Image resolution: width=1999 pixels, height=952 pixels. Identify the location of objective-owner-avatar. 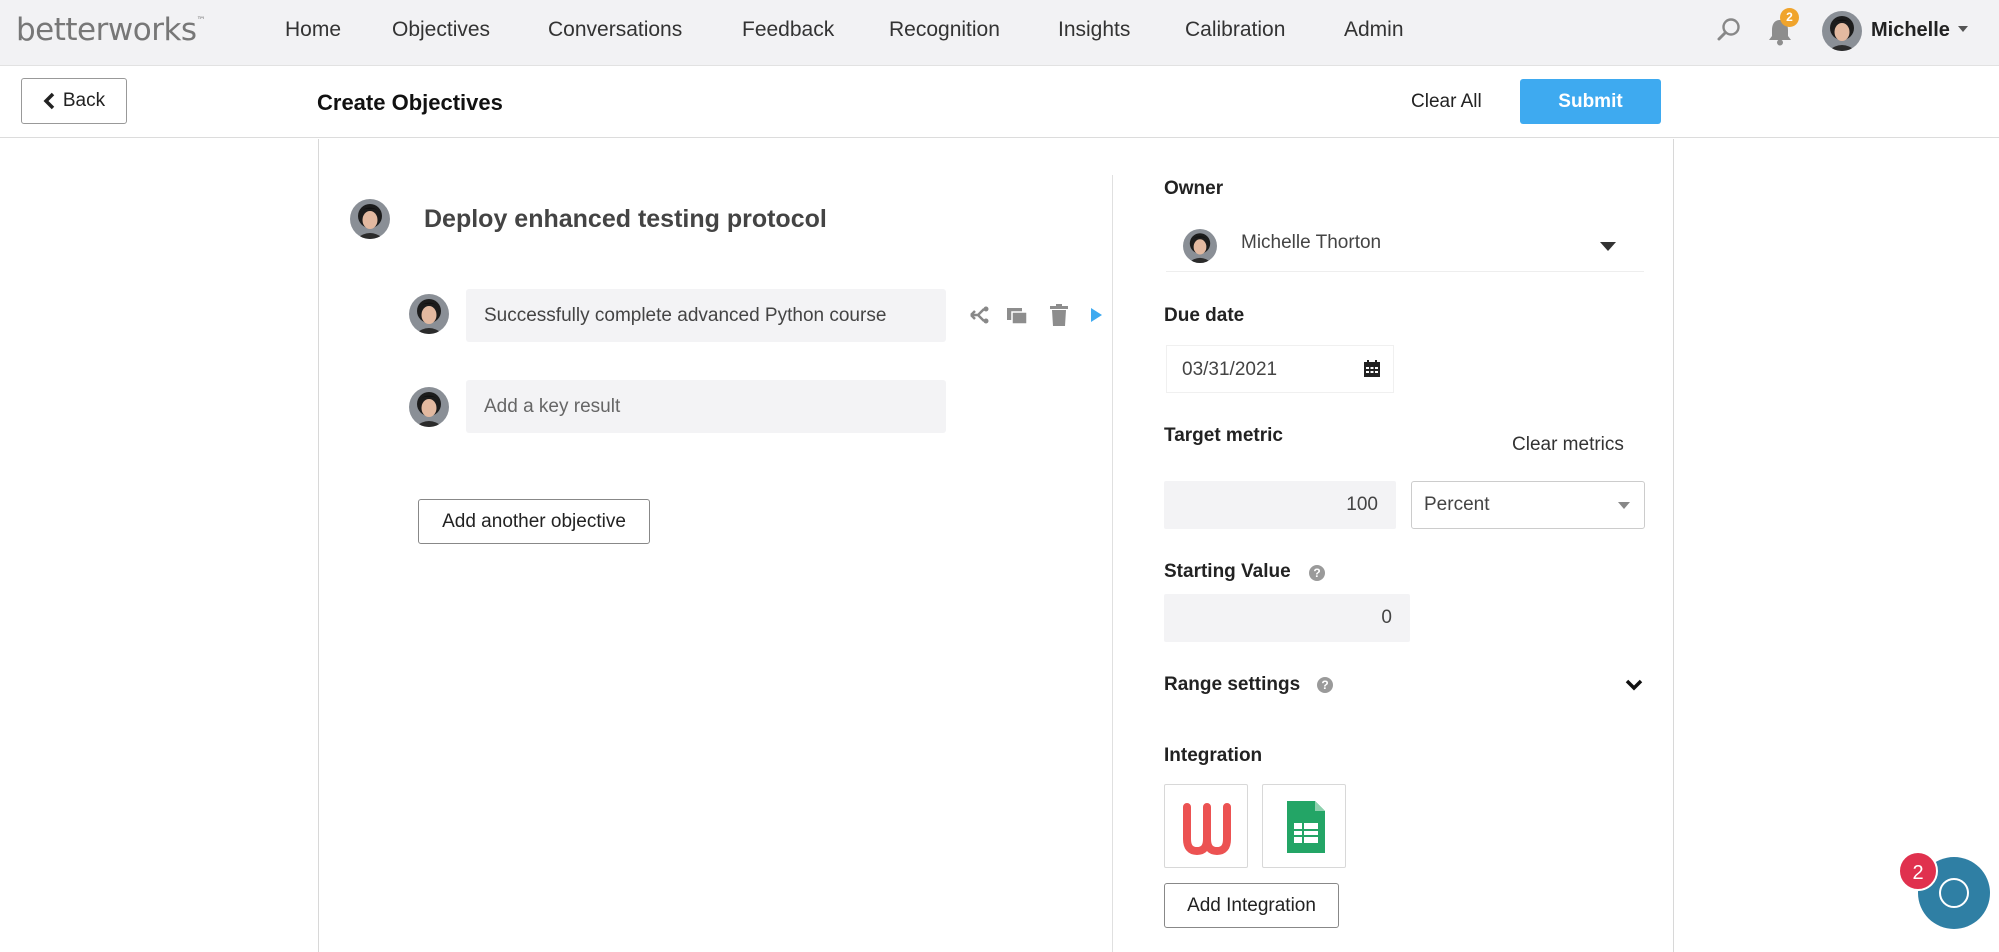
(370, 219).